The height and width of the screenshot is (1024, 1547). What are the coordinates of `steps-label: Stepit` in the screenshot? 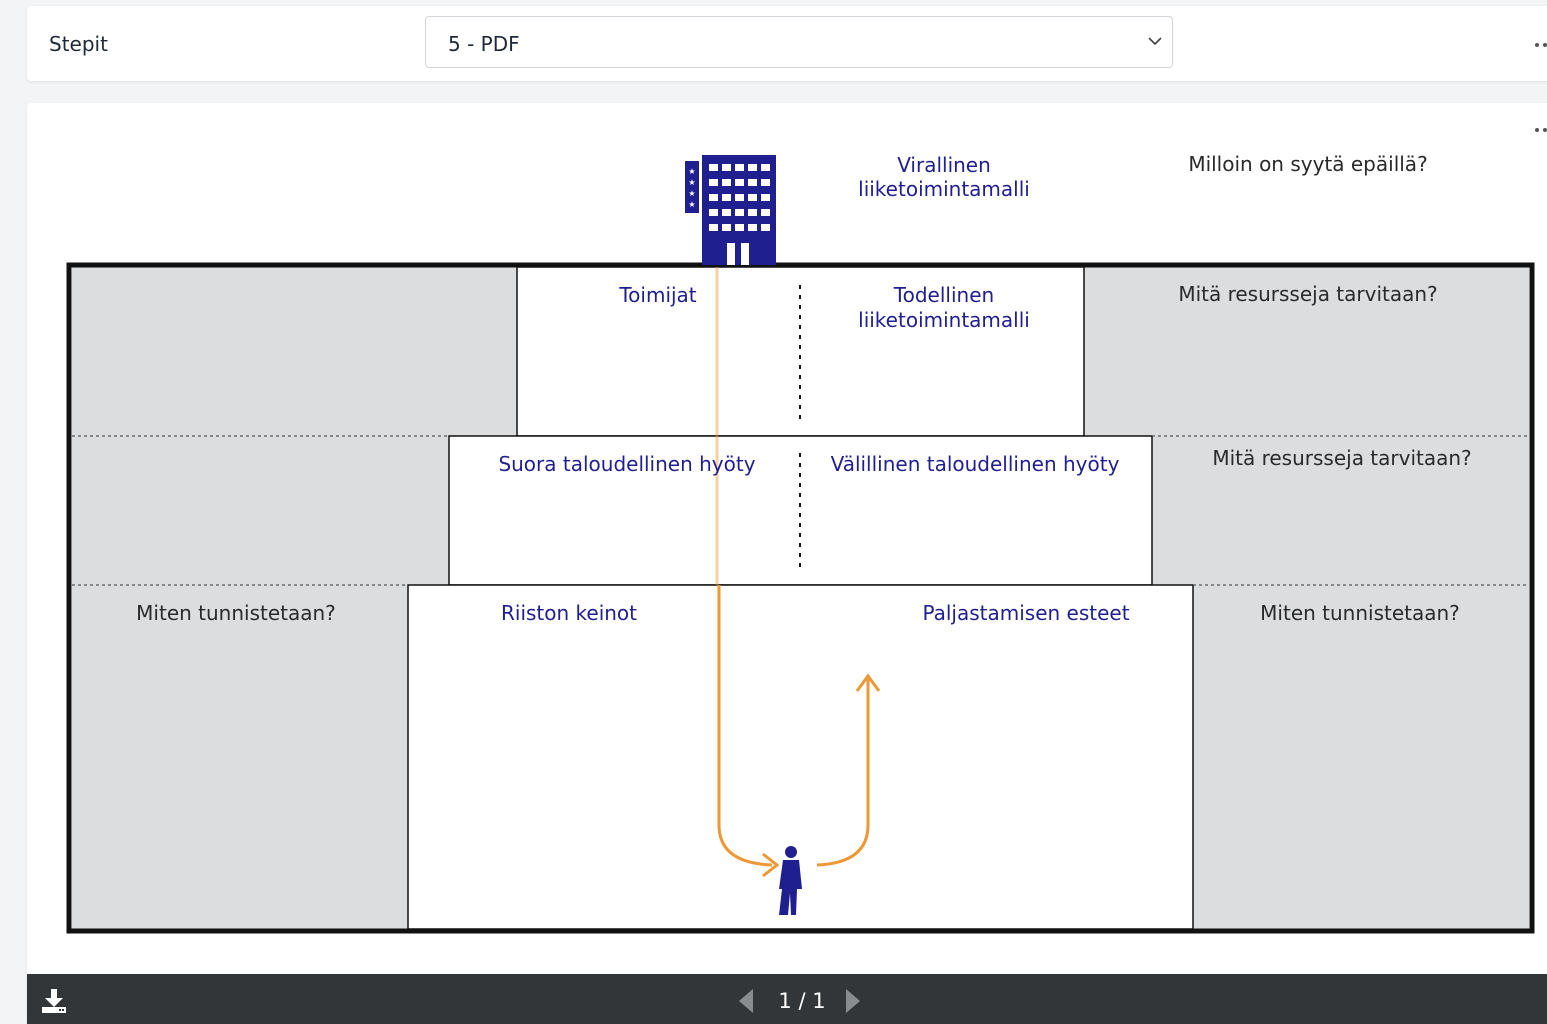 It's located at (78, 44).